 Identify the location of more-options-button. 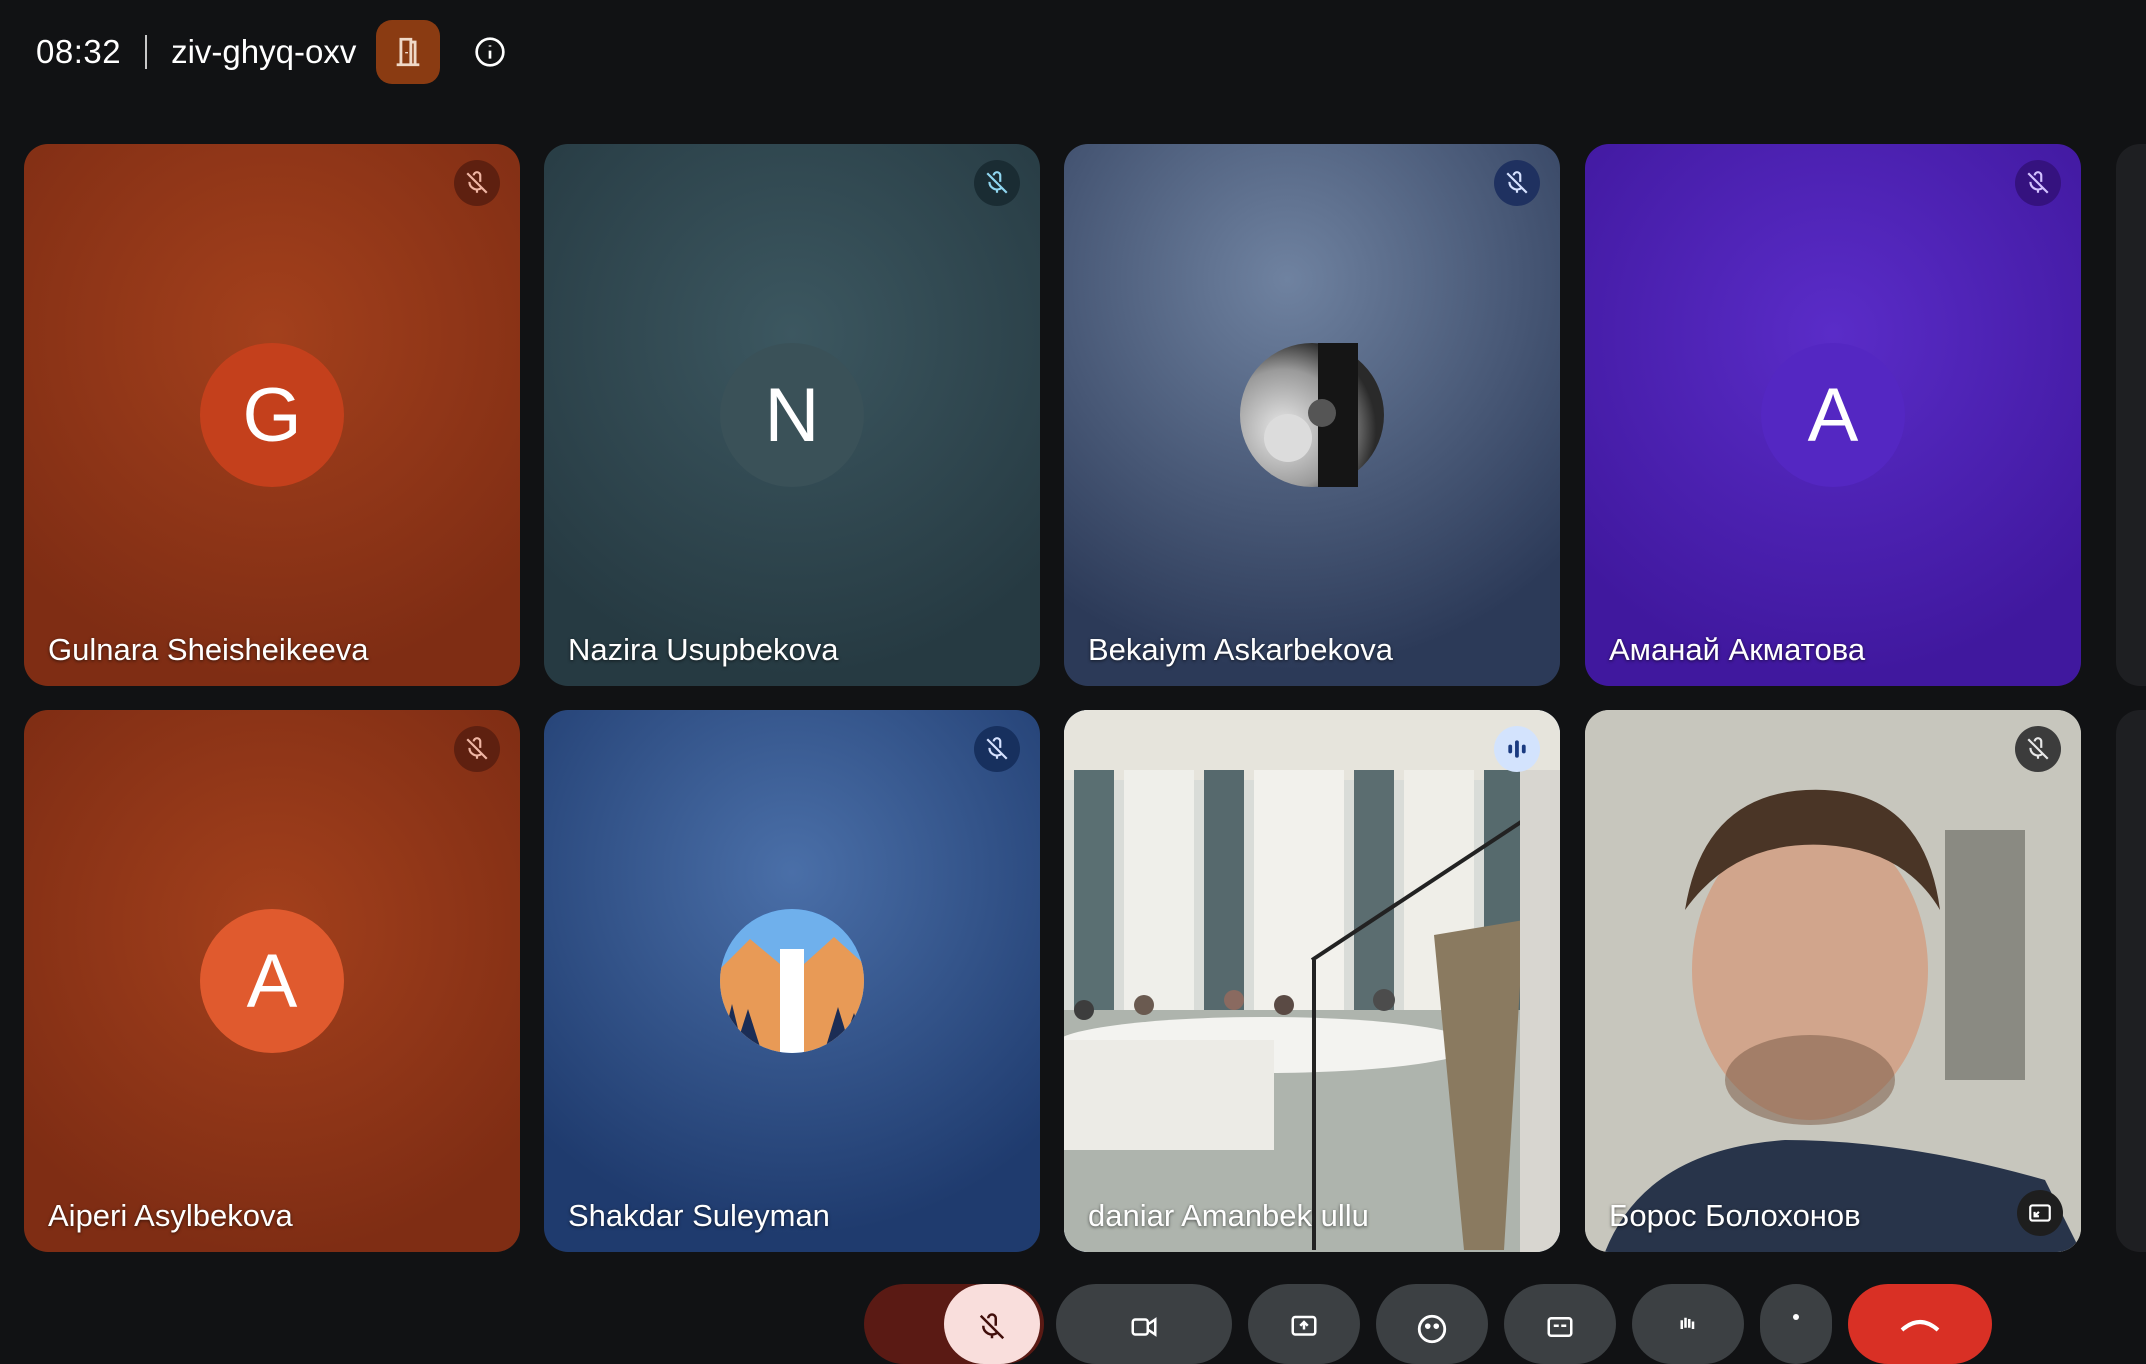
(1796, 1324).